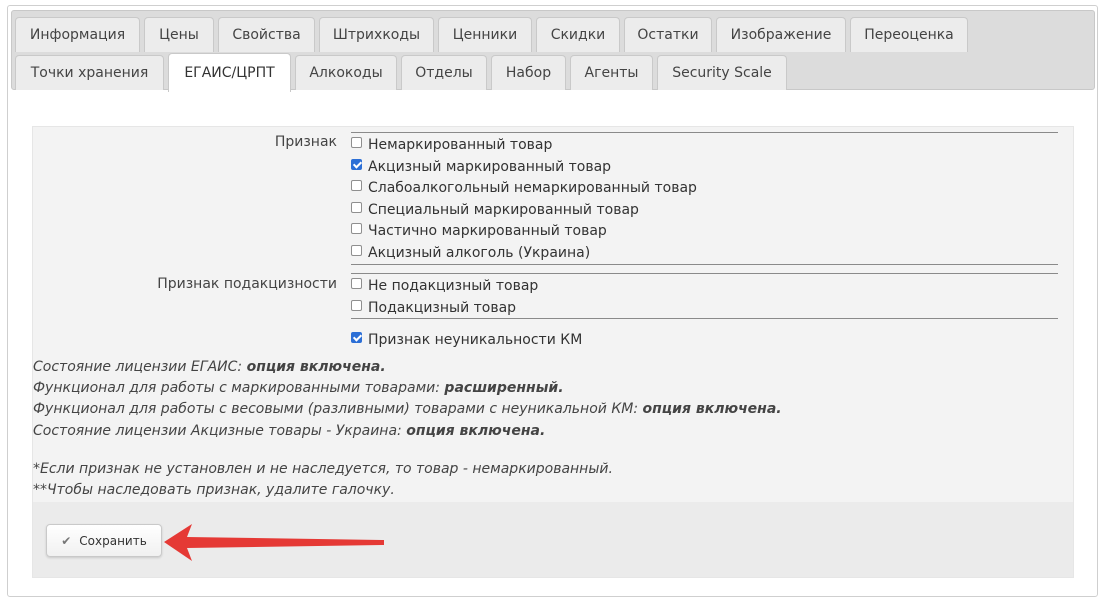 Image resolution: width=1106 pixels, height=599 pixels. Describe the element at coordinates (479, 231) in the screenshot. I see `sign-option-partially-marked: Частично маркированный товар` at that location.